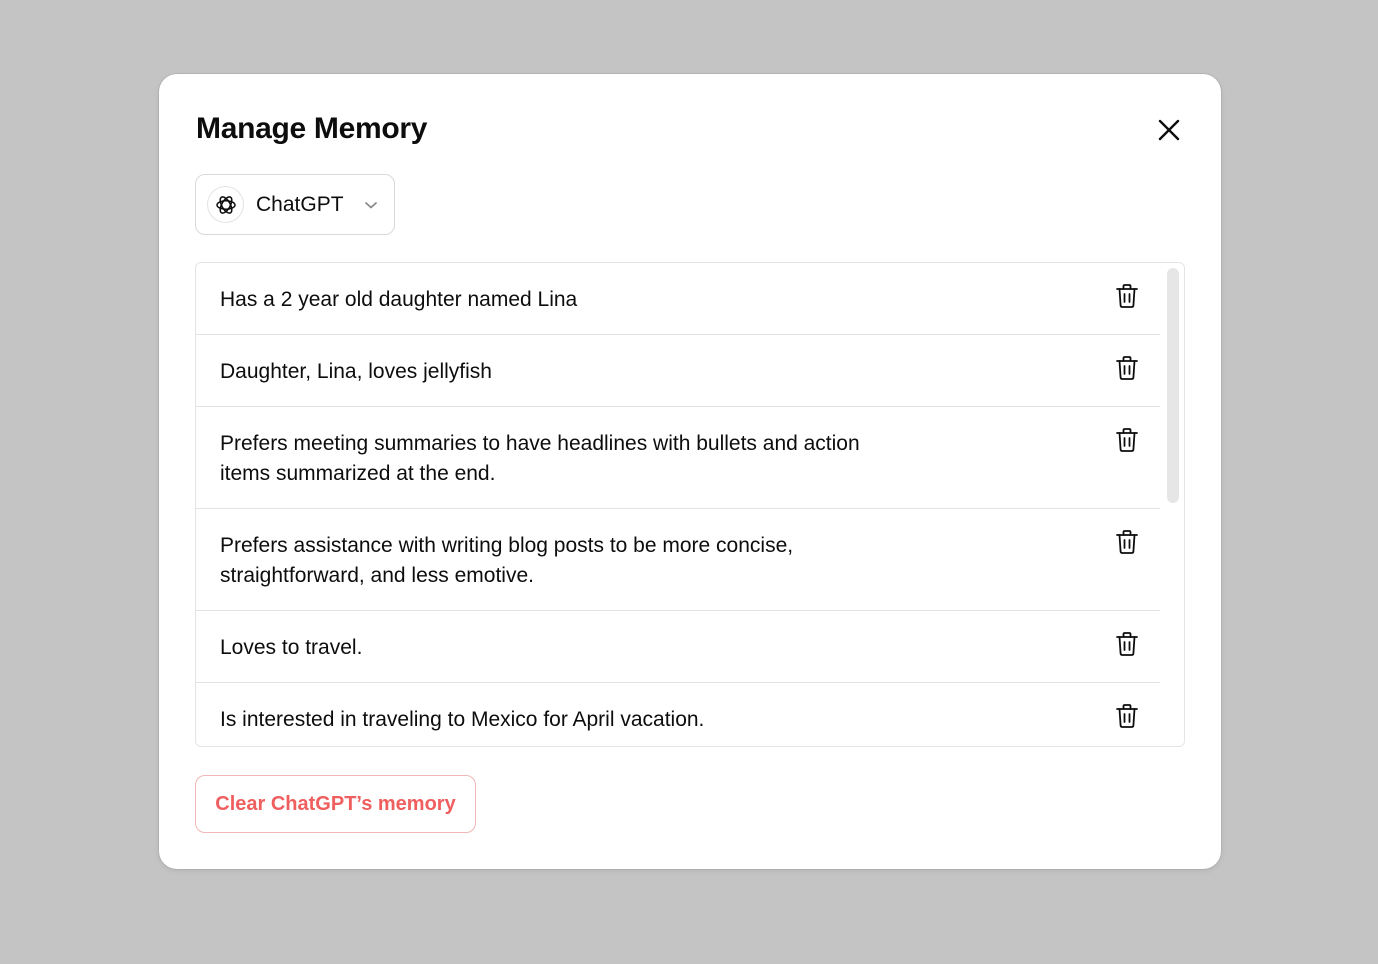  Describe the element at coordinates (1173, 505) in the screenshot. I see `scrollbar` at that location.